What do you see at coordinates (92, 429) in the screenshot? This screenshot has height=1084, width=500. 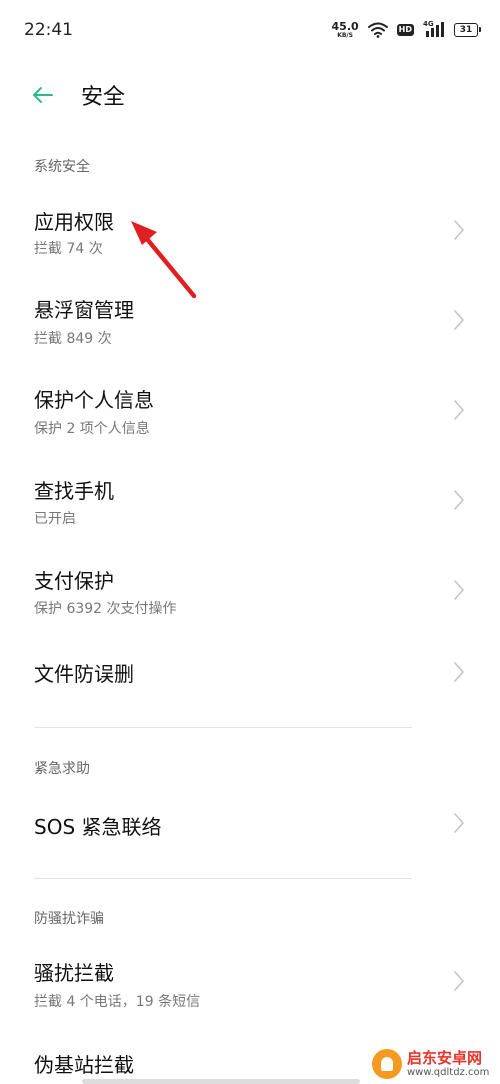 I see `item-subtitle: 保护 2 项个人信息` at bounding box center [92, 429].